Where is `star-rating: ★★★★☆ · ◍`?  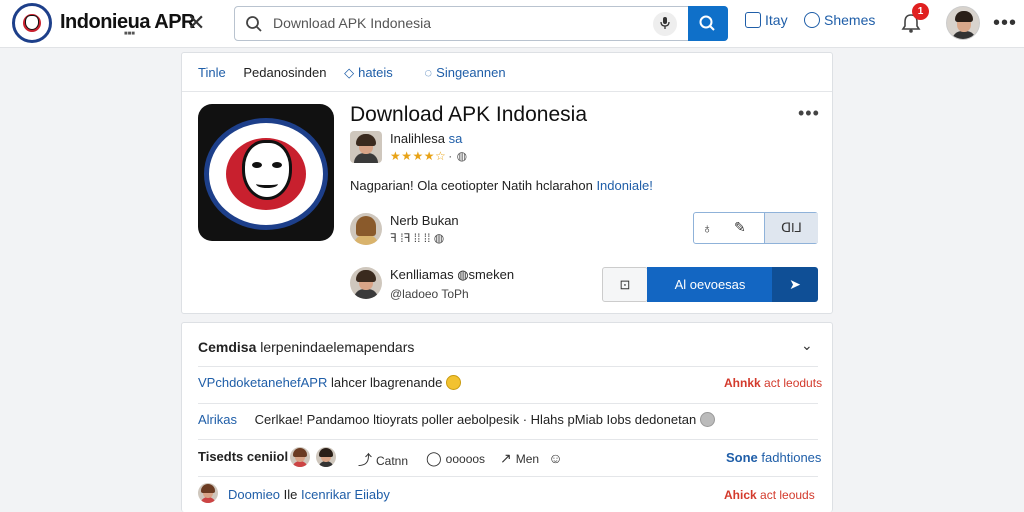
star-rating: ★★★★☆ · ◍ is located at coordinates (429, 156).